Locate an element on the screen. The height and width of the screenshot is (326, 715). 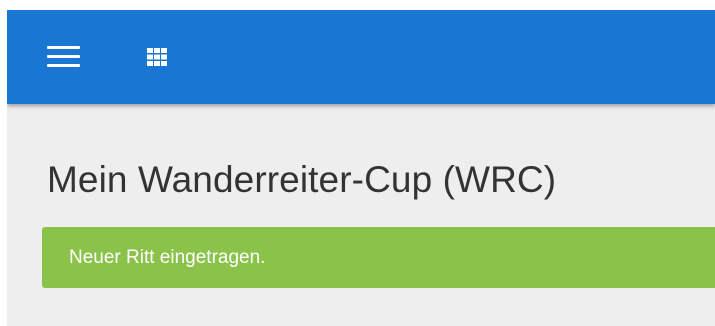
page-title: Mein Wanderreiter-Cup (WRC) is located at coordinates (302, 179).